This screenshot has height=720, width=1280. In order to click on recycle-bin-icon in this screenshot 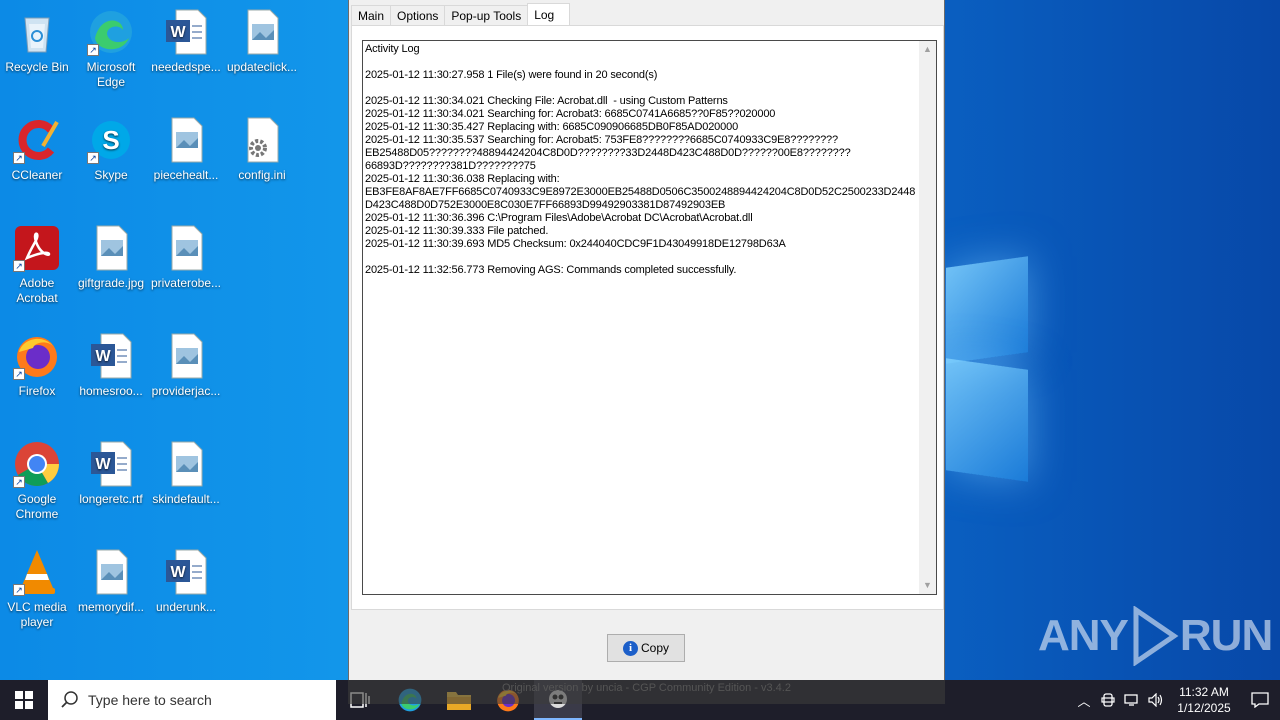, I will do `click(37, 32)`.